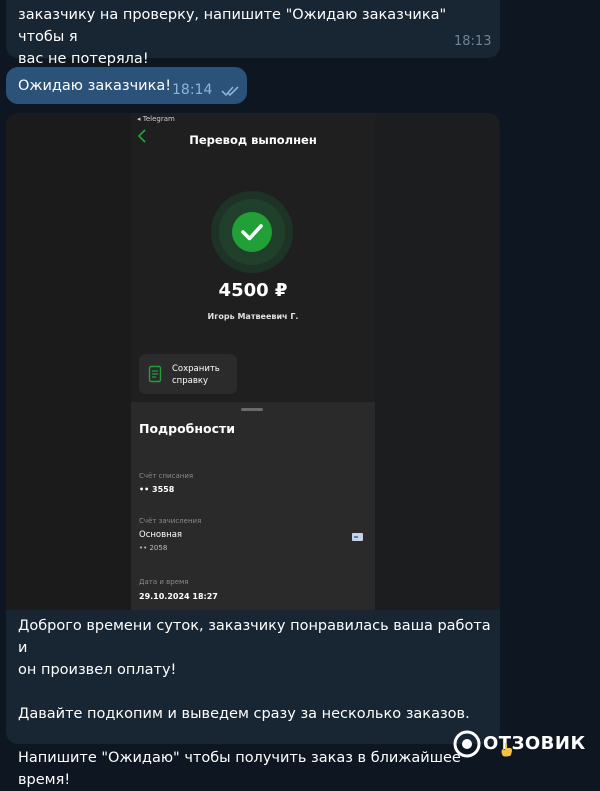  Describe the element at coordinates (187, 428) in the screenshot. I see `details-title: Подробности` at that location.